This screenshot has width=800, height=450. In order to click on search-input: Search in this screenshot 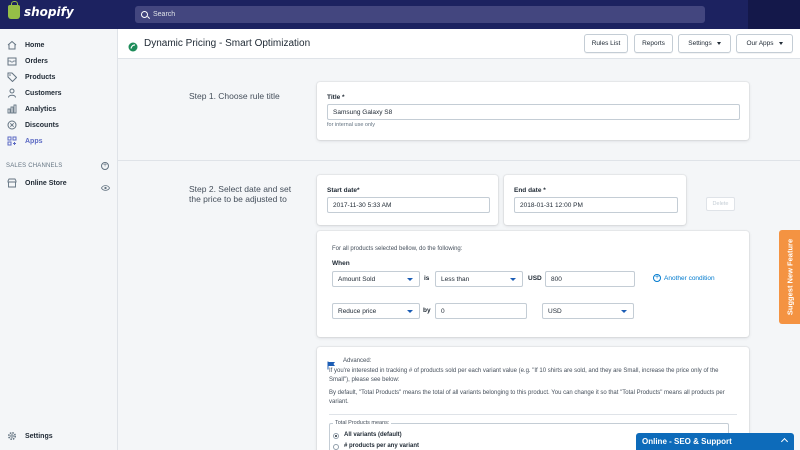, I will do `click(420, 14)`.